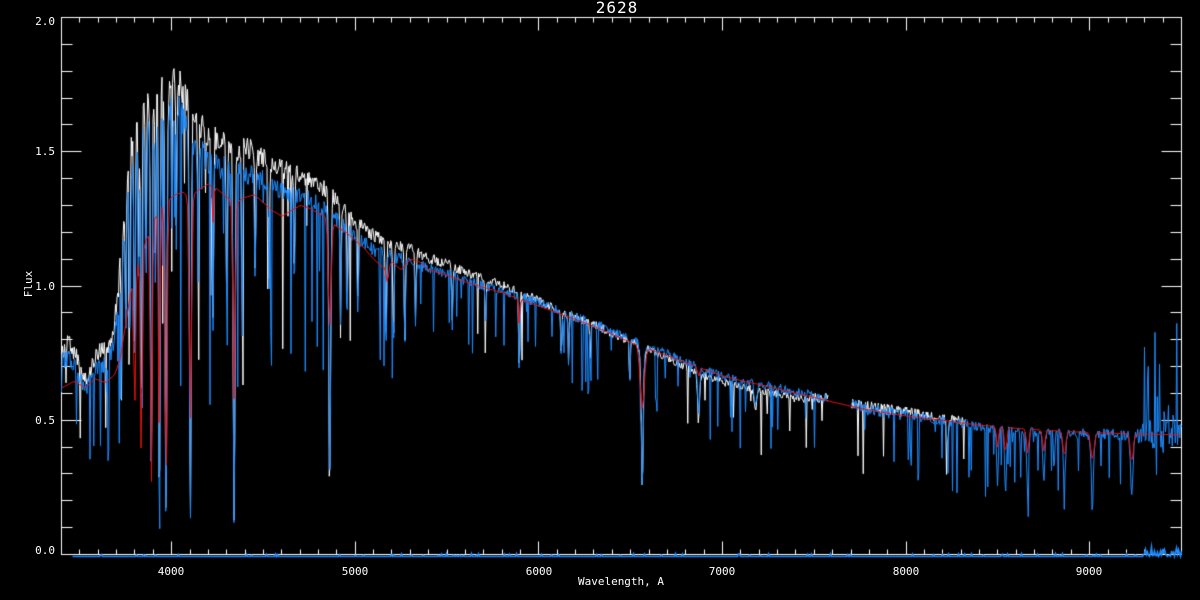 Image resolution: width=1200 pixels, height=600 pixels. What do you see at coordinates (45, 21) in the screenshot?
I see `y-tick-label: 2.0` at bounding box center [45, 21].